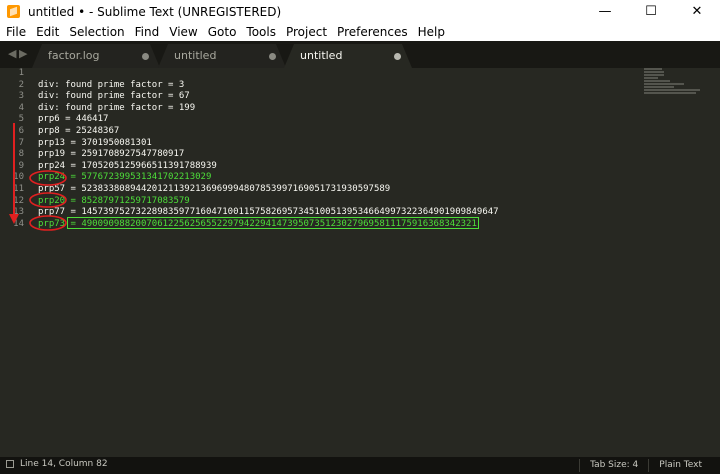 The image size is (720, 474). What do you see at coordinates (268, 144) in the screenshot?
I see `code-line: prp13 = 3701950081301` at bounding box center [268, 144].